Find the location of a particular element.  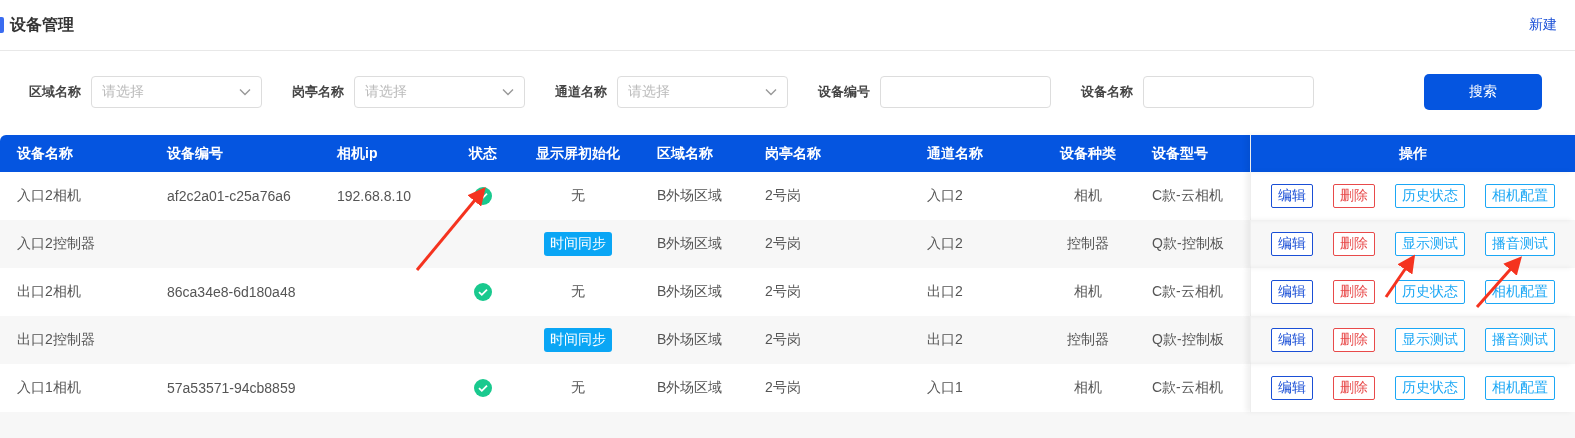

table-cell: 出口2相机 is located at coordinates (49, 292).